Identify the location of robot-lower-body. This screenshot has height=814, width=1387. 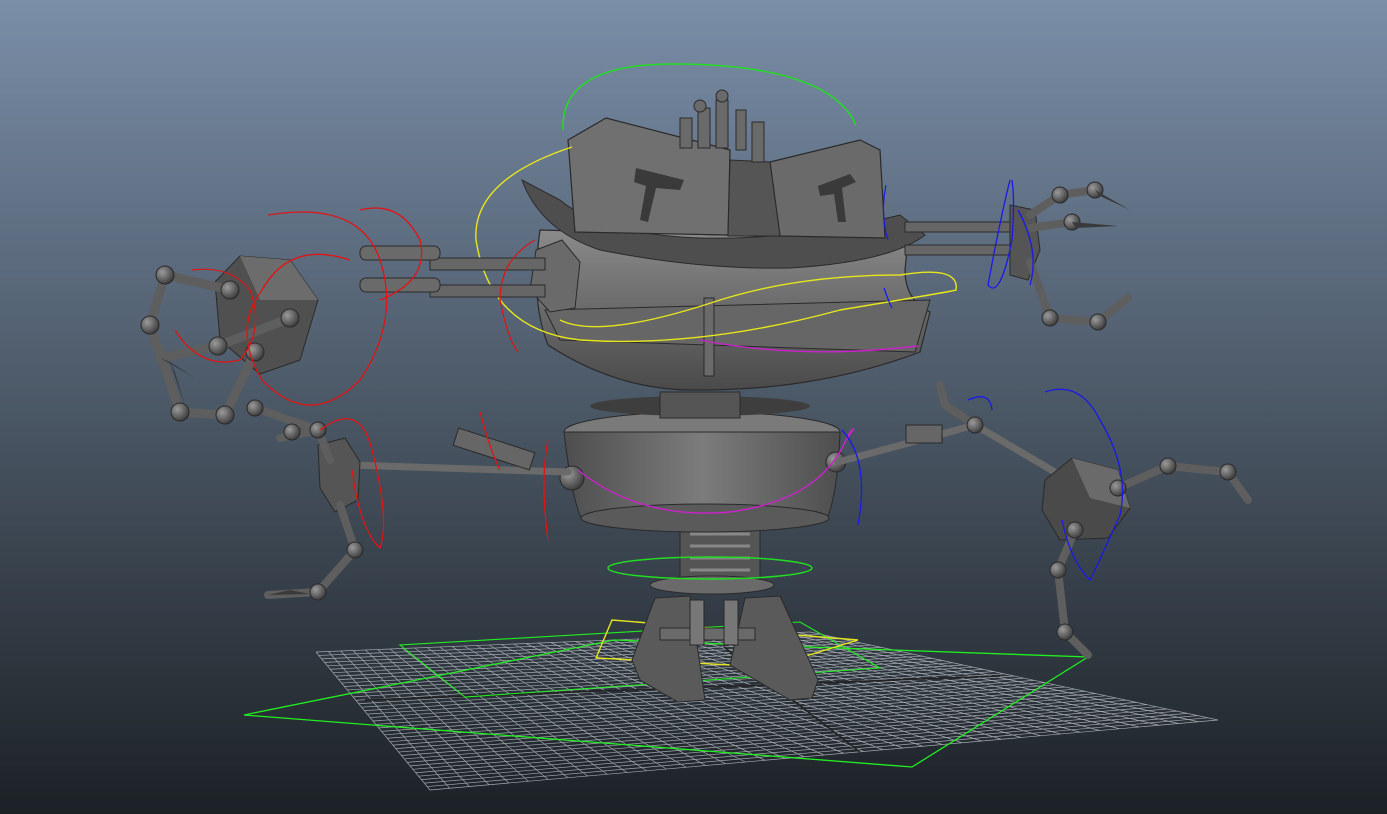
(703, 462).